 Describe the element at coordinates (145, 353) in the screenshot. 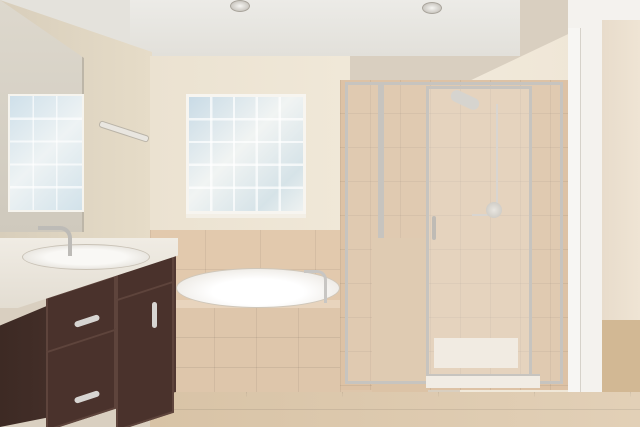

I see `vanity-cabinet-door` at that location.